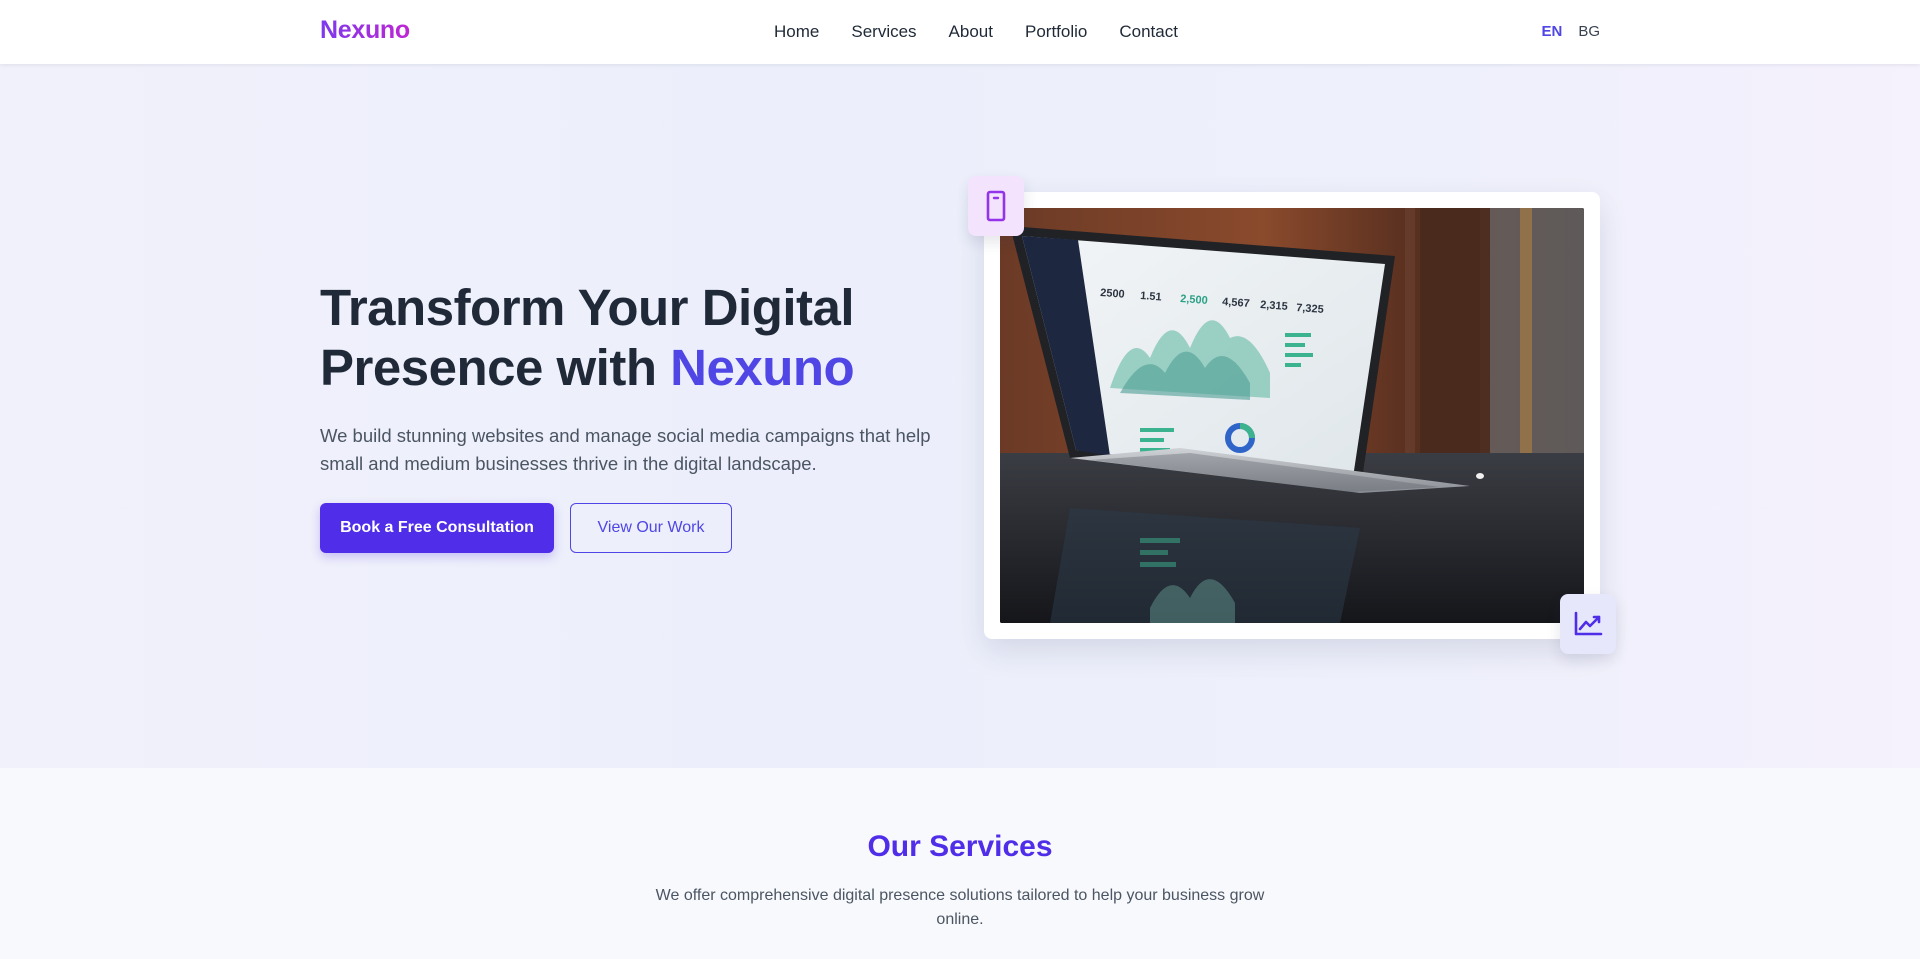 The image size is (1920, 959). I want to click on nav-home: Home, so click(796, 32).